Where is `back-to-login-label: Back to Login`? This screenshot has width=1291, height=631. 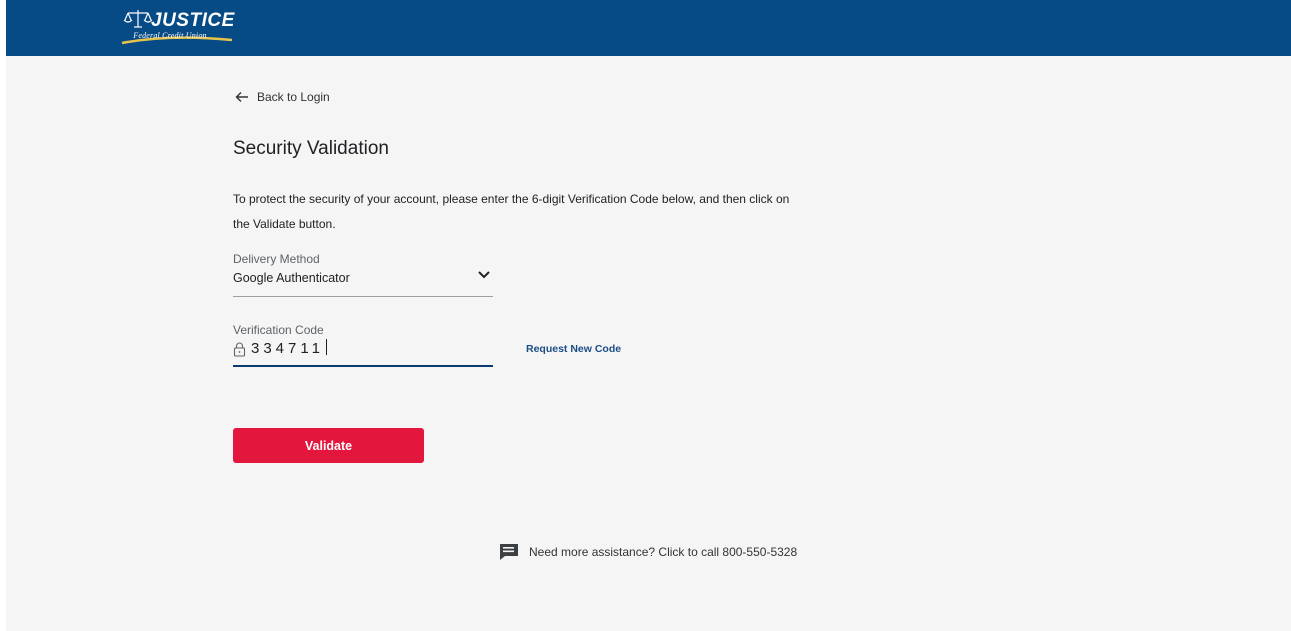 back-to-login-label: Back to Login is located at coordinates (293, 97).